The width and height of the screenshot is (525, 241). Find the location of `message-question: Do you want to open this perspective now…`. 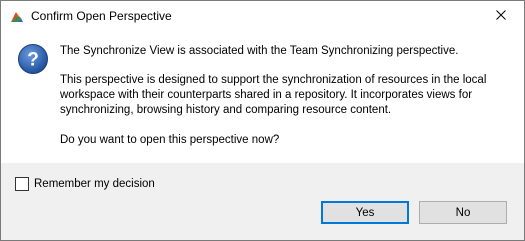

message-question: Do you want to open this perspective now… is located at coordinates (170, 140).